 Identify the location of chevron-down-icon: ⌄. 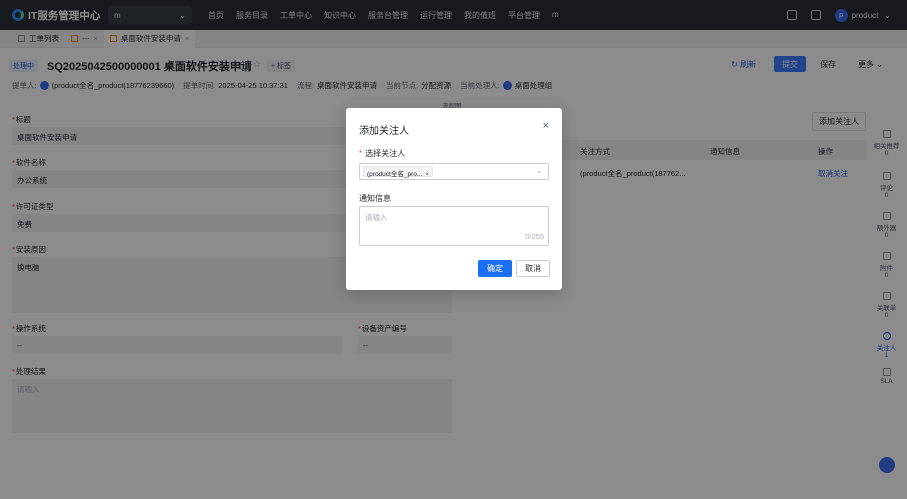
(539, 171).